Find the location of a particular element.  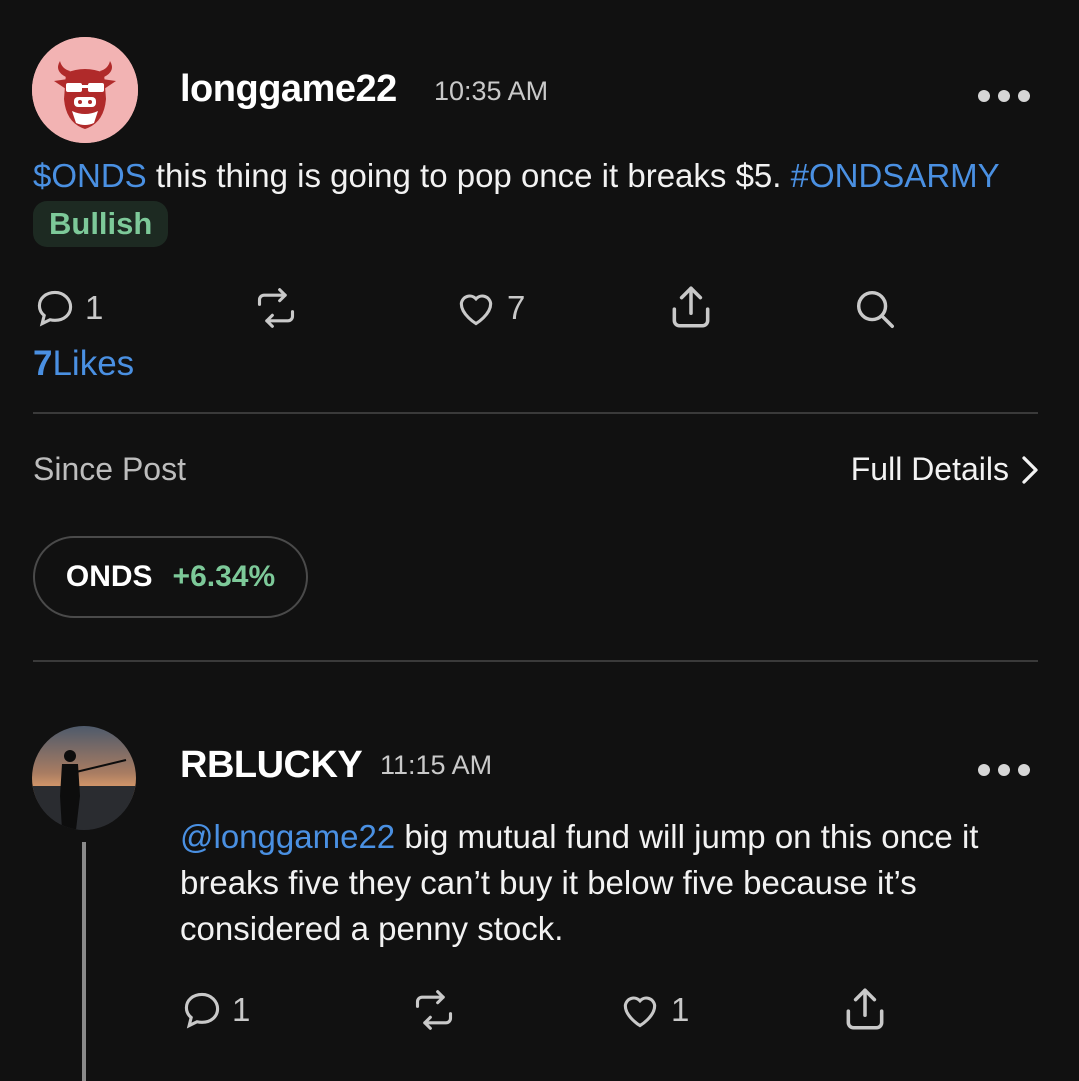

comment-button: 1 is located at coordinates (68, 308).